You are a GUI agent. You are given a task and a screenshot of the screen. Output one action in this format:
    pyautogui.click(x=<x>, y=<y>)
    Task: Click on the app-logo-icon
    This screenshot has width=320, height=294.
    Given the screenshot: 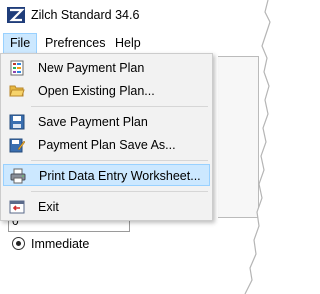 What is the action you would take?
    pyautogui.click(x=16, y=15)
    